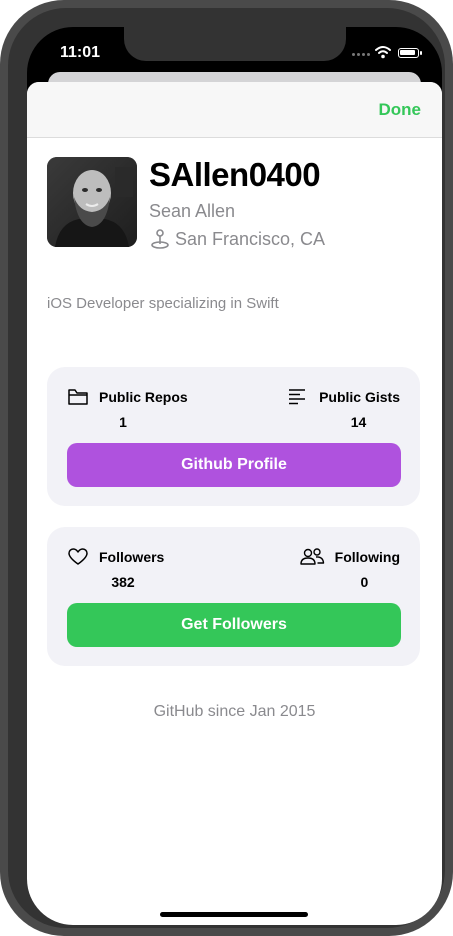  What do you see at coordinates (362, 55) in the screenshot?
I see `signal-icon` at bounding box center [362, 55].